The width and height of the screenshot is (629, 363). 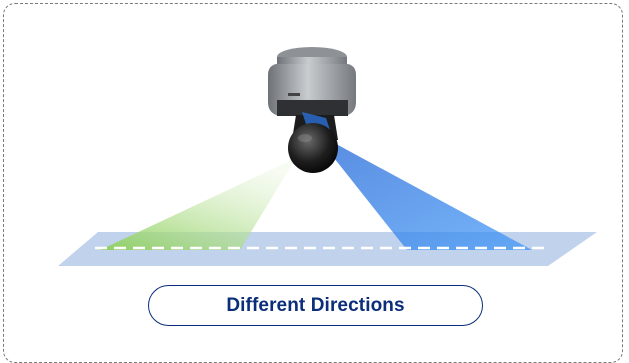 I want to click on caption-label: Different Directions, so click(x=315, y=305).